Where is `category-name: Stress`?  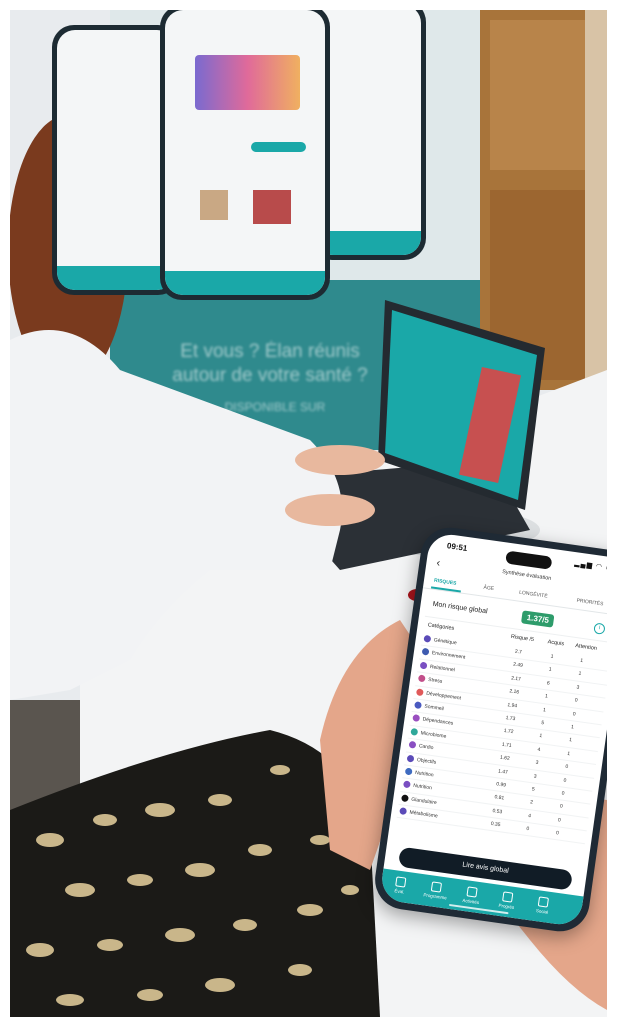
category-name: Stress is located at coordinates (435, 681).